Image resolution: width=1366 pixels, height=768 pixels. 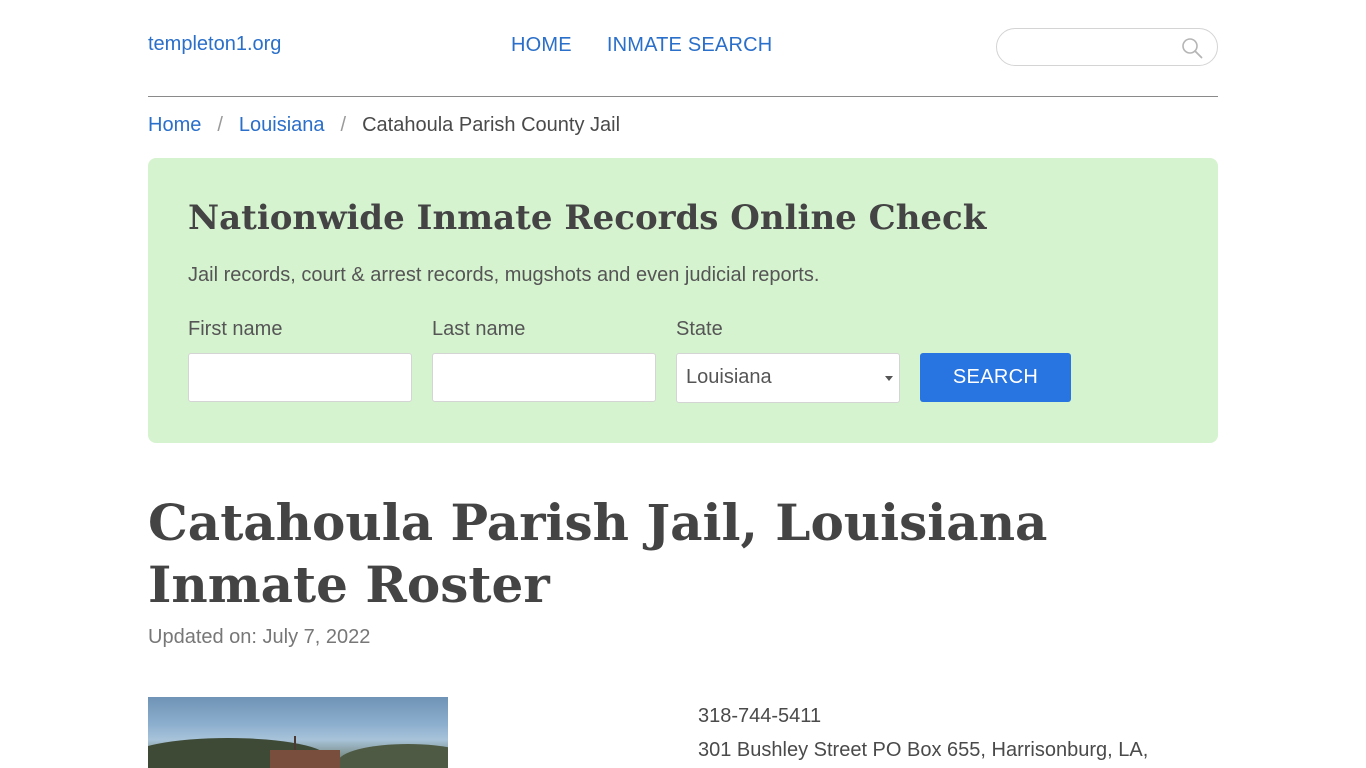 I want to click on first-name-label: First name, so click(x=235, y=329).